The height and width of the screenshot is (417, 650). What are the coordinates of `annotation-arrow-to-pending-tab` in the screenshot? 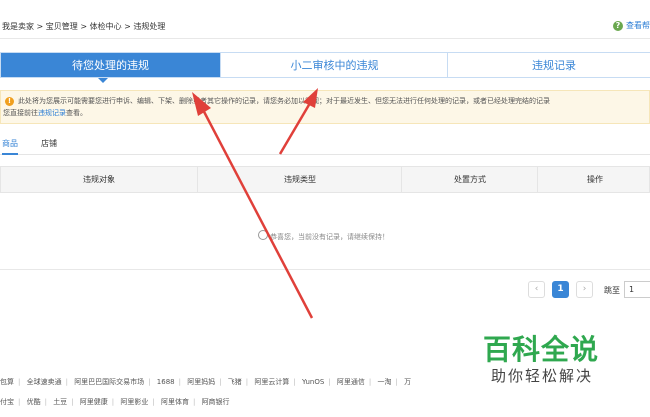 It's located at (253, 205).